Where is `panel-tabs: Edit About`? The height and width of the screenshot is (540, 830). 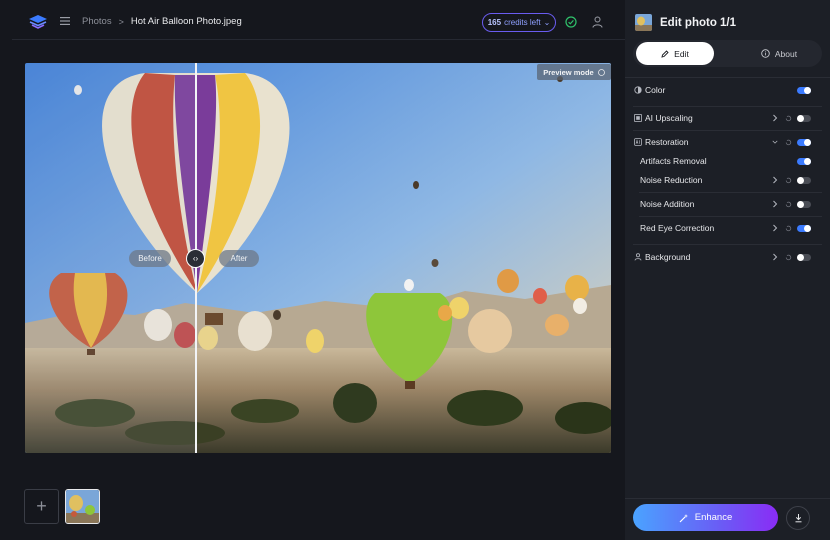 panel-tabs: Edit About is located at coordinates (727, 53).